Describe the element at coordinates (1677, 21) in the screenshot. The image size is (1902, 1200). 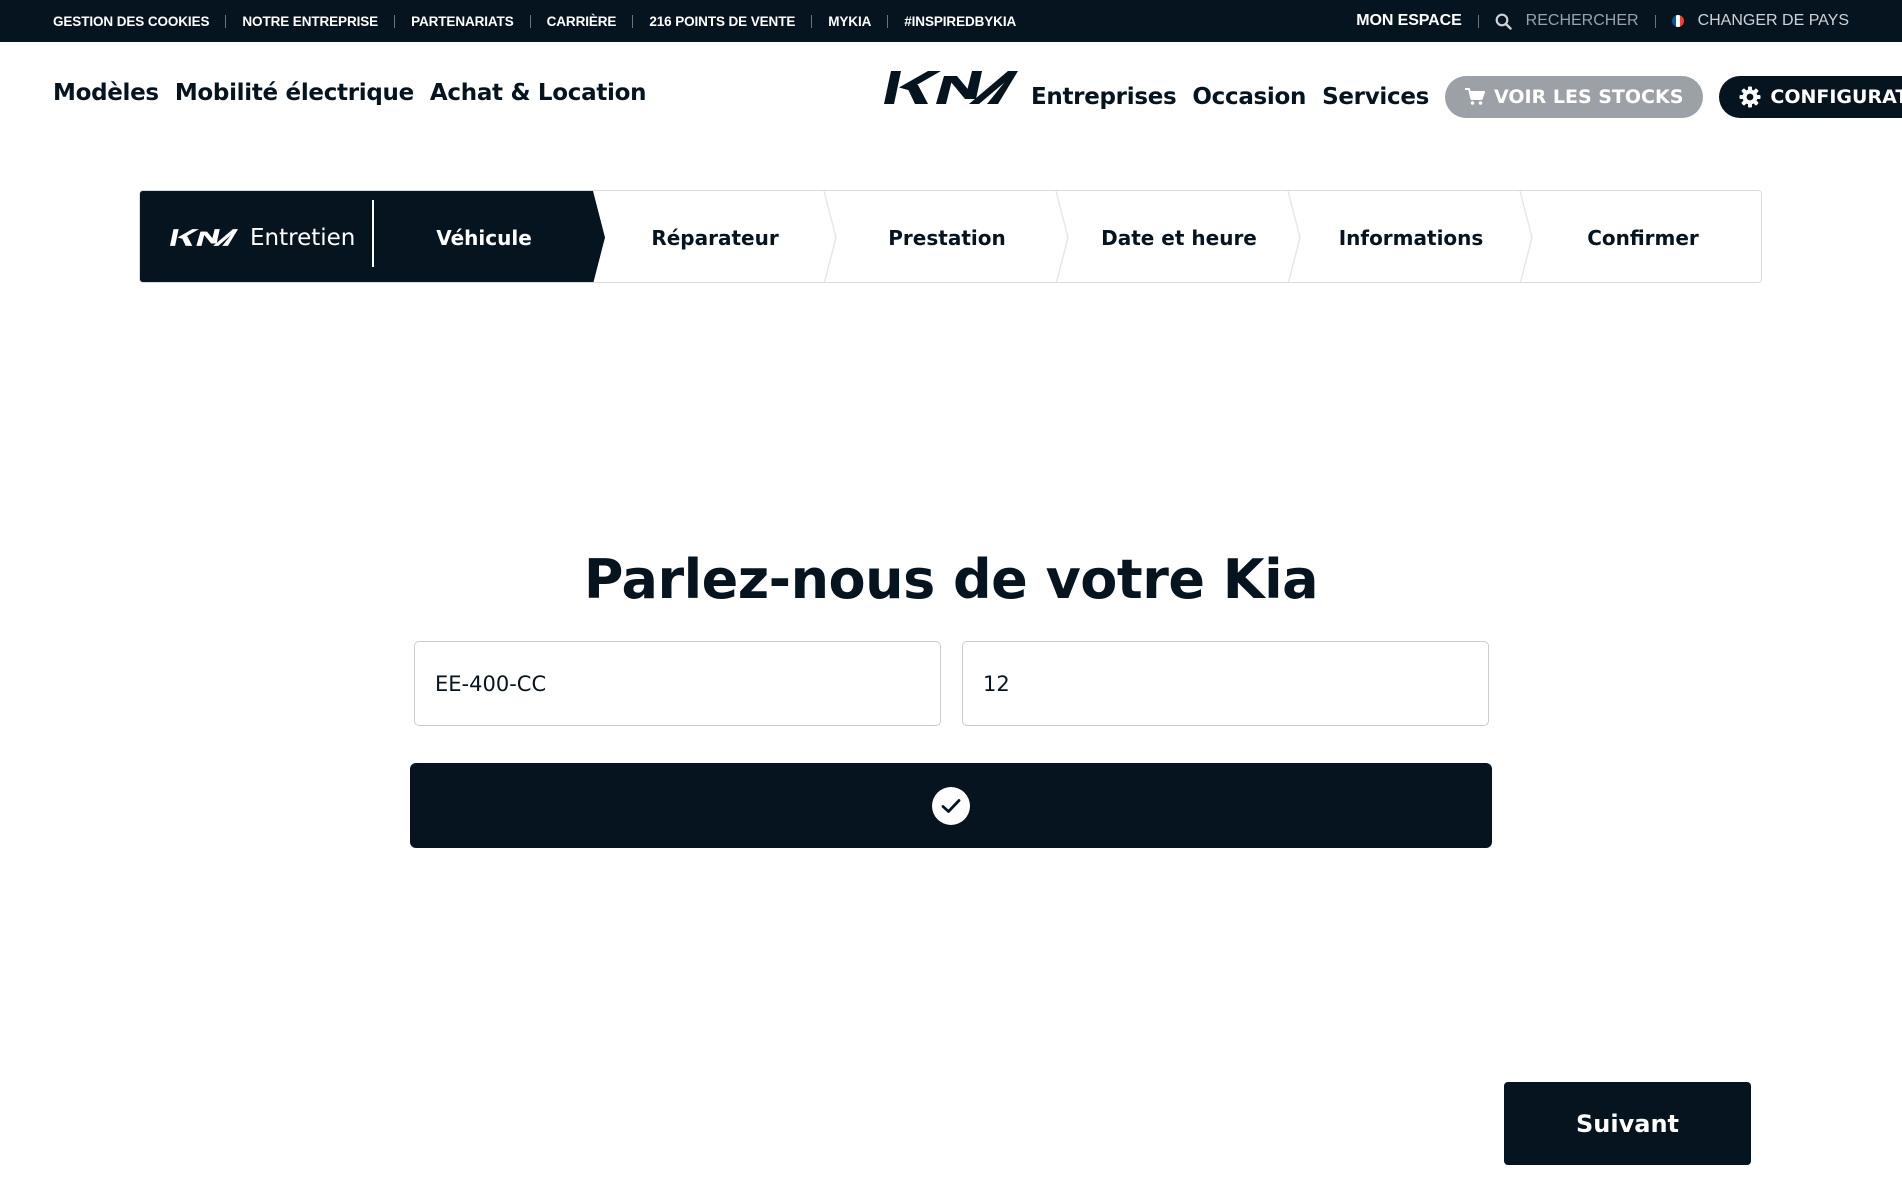
I see `france-flag-icon` at that location.